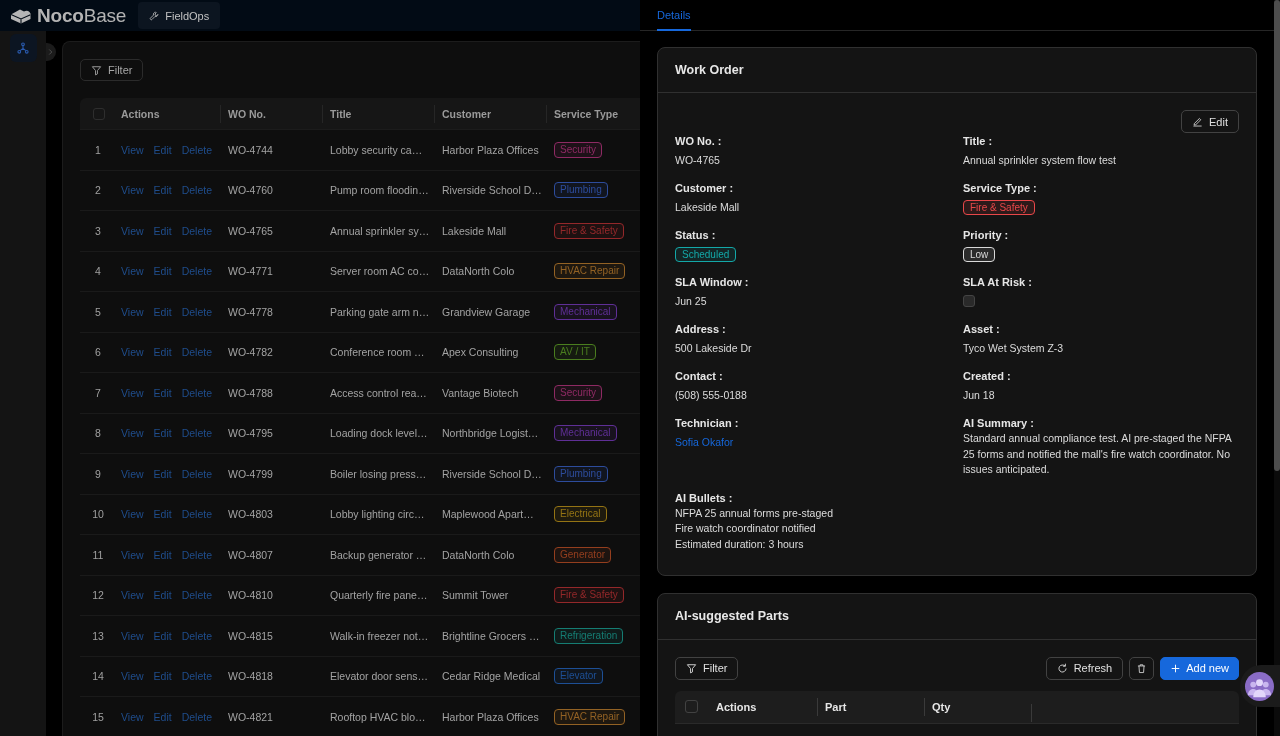 Image resolution: width=1280 pixels, height=736 pixels. I want to click on delete-button, so click(1142, 668).